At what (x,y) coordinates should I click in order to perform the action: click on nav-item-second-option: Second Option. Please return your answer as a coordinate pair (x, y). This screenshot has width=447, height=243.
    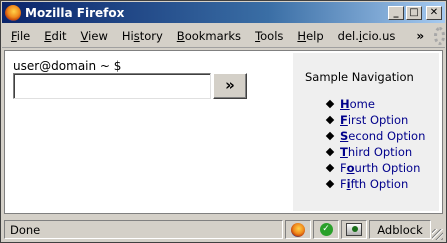
    Looking at the image, I should click on (375, 136).